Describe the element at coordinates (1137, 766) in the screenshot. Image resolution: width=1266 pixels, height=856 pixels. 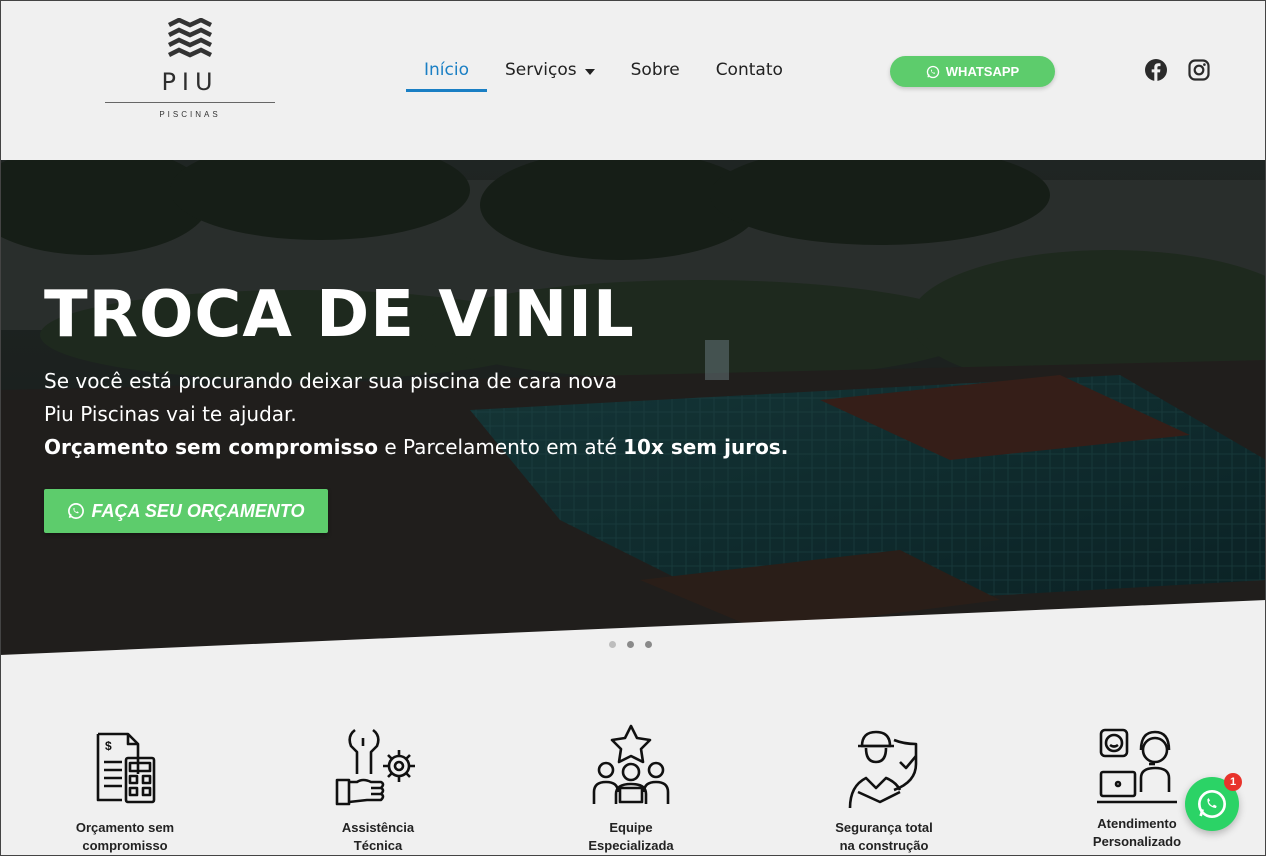
I see `support-agent-icon` at that location.